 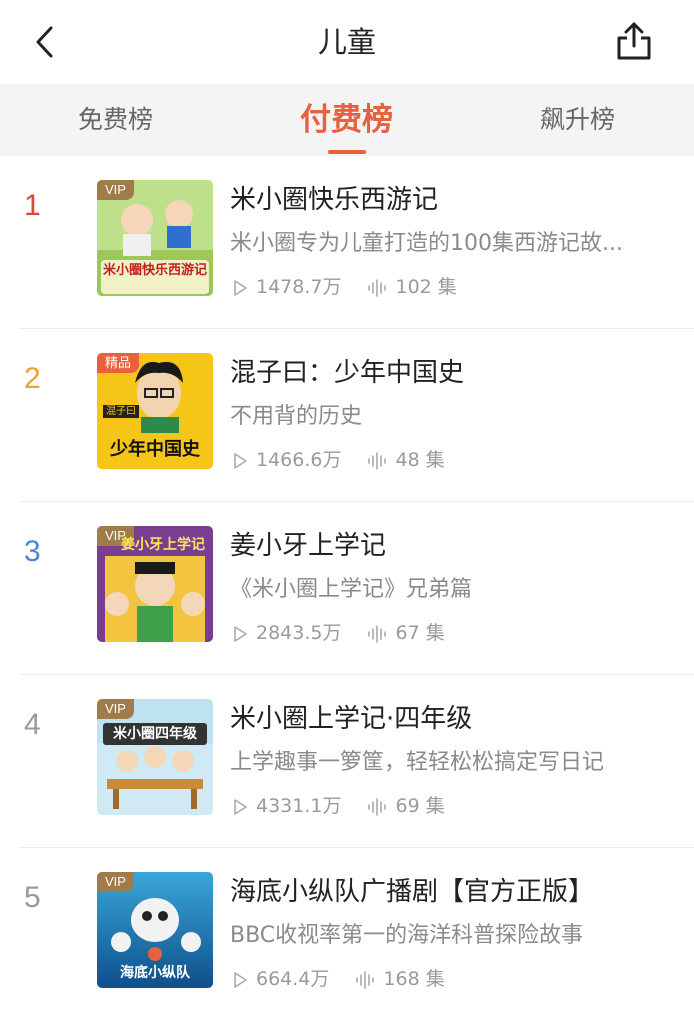 I want to click on cover-image: VIP 姜小牙上学记, so click(x=155, y=584).